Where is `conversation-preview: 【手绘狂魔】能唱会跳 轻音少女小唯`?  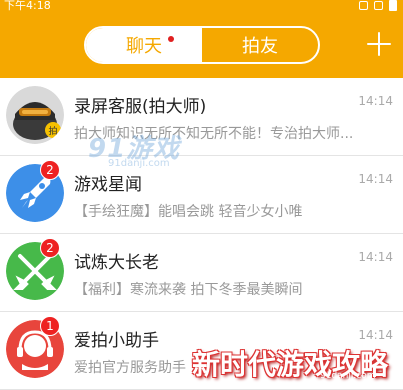 conversation-preview: 【手绘狂魔】能唱会跳 轻音少女小唯 is located at coordinates (188, 212).